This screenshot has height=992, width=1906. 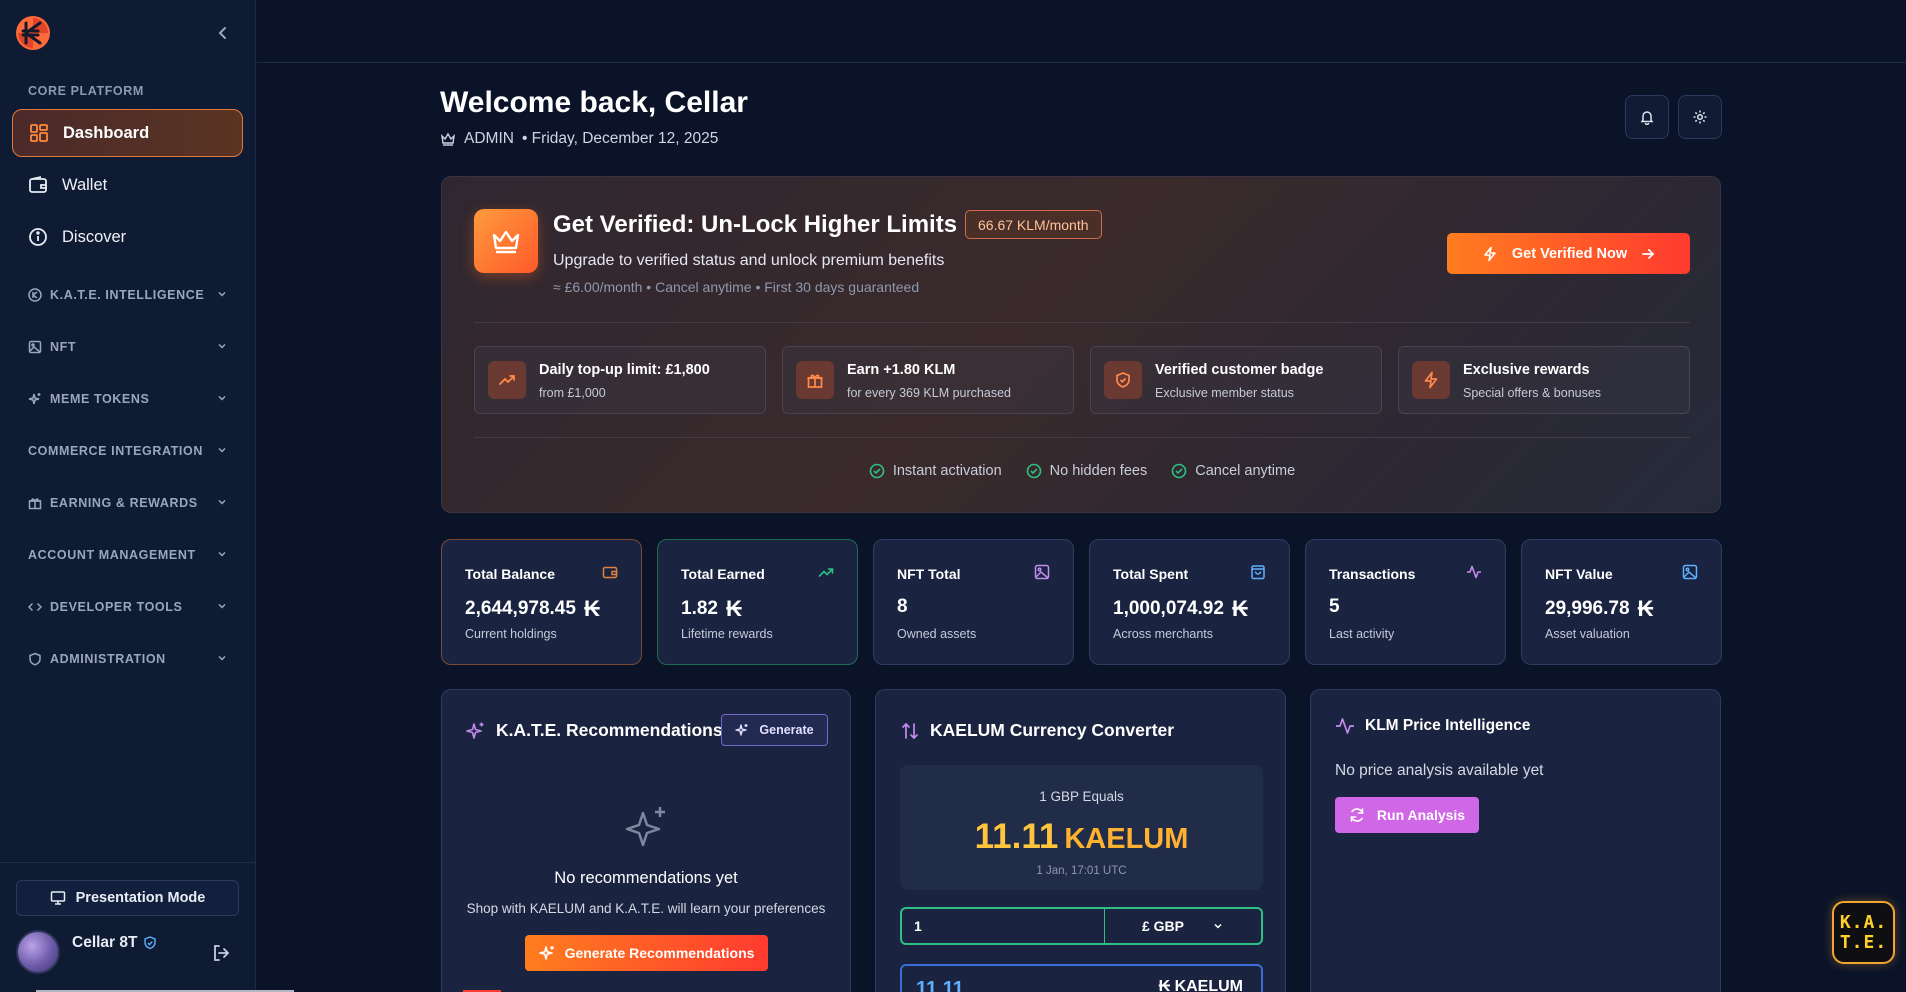 I want to click on group-label: MEME TOKENS, so click(x=100, y=399).